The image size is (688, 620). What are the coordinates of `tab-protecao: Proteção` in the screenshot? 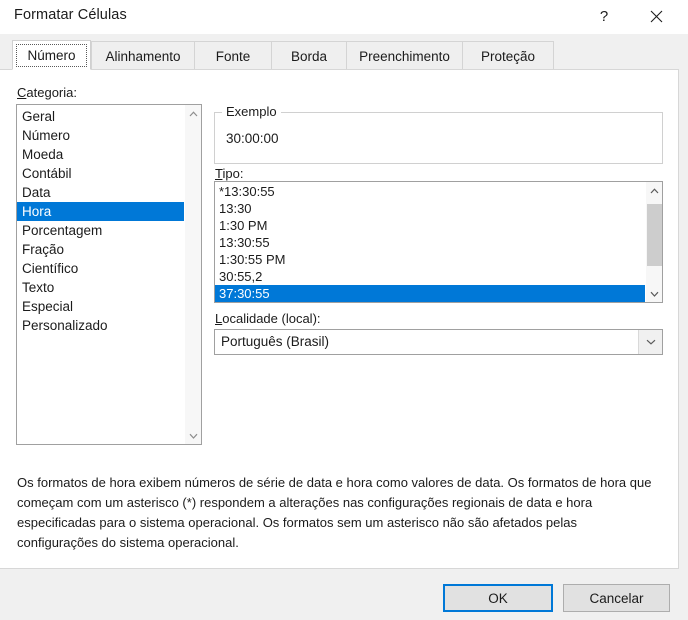 It's located at (508, 55).